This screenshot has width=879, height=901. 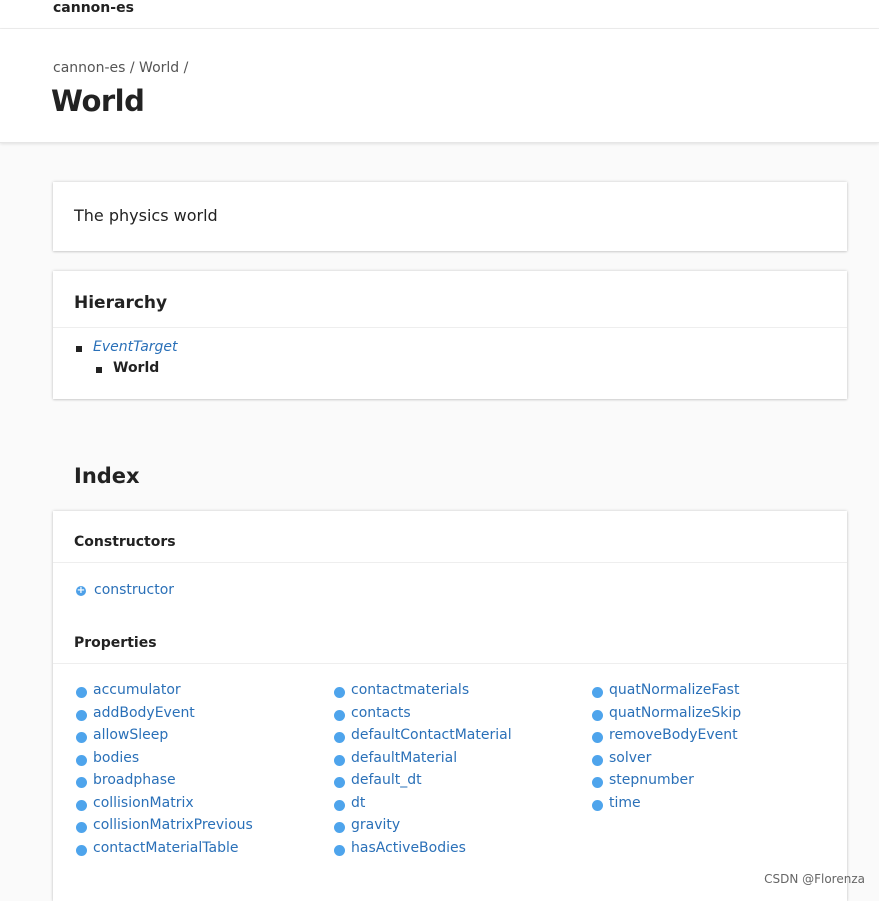 I want to click on property-item: removeBodyEvent, so click(x=717, y=738).